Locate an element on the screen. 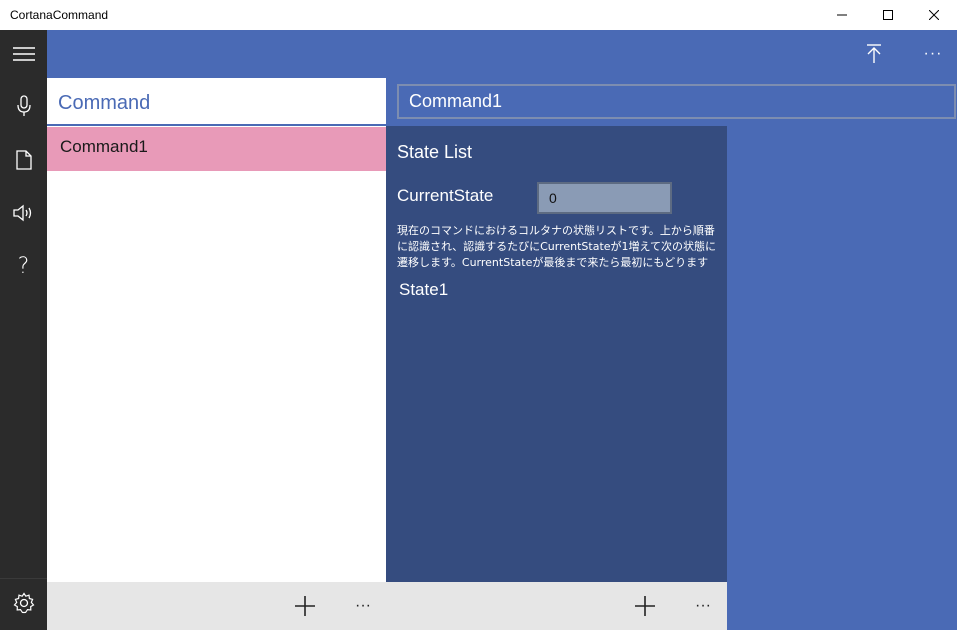  window-title: CortanaCommand is located at coordinates (59, 15).